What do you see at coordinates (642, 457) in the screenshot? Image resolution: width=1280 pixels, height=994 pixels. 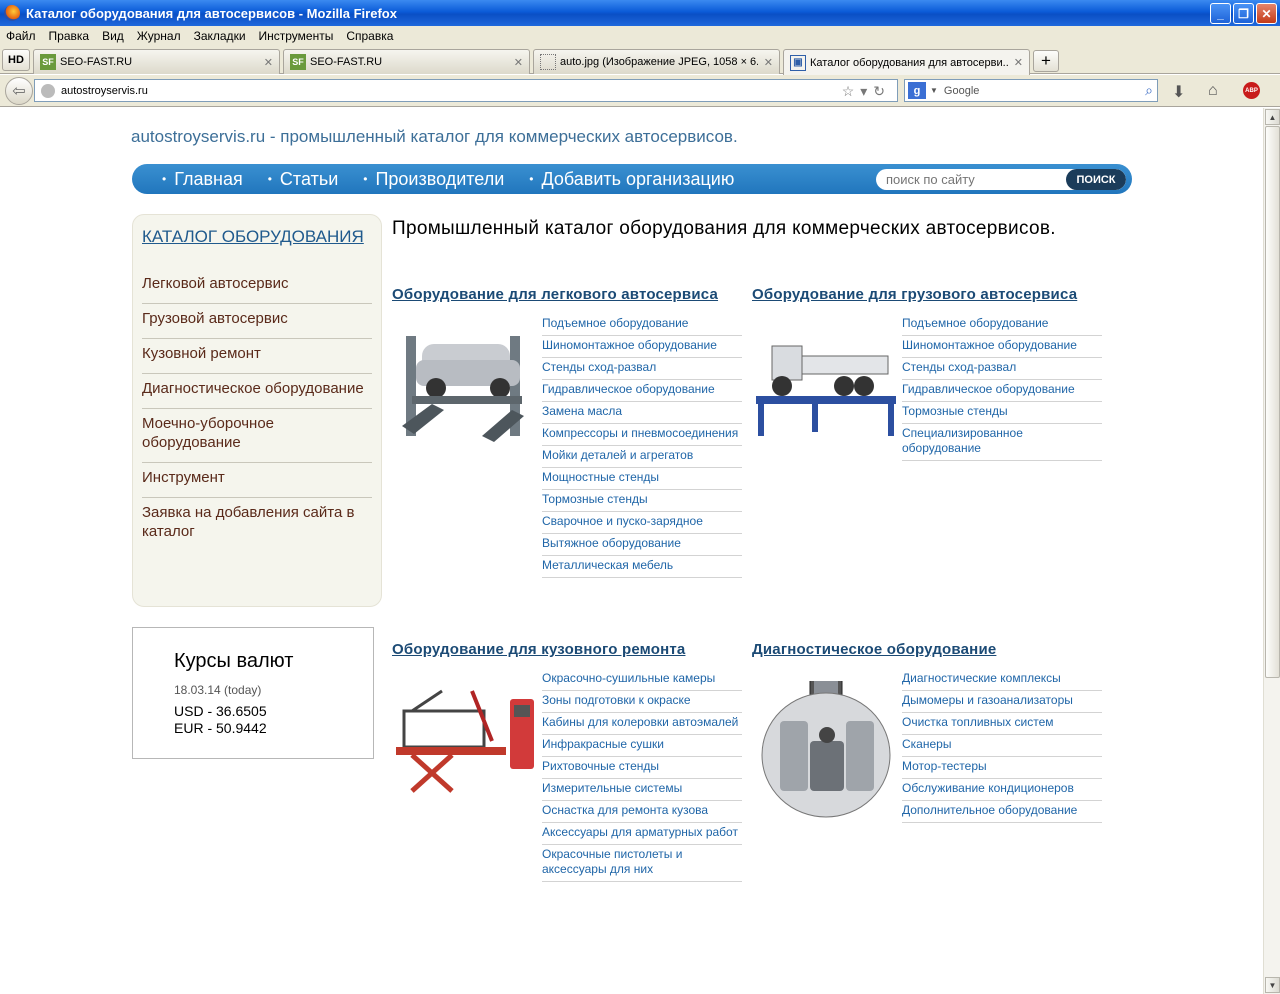 I see `category-link: Мойки деталей и агрегатов` at bounding box center [642, 457].